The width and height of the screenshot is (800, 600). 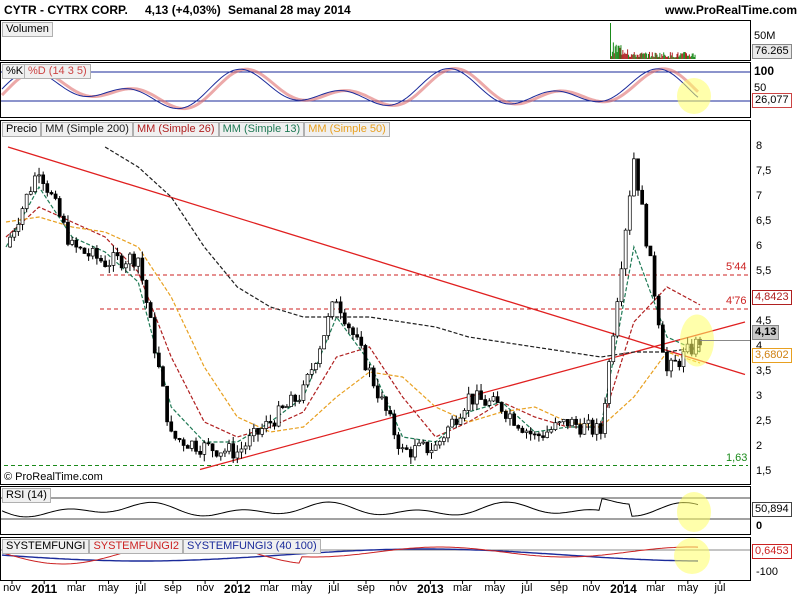 I want to click on price-tick-label: 2, so click(x=759, y=446).